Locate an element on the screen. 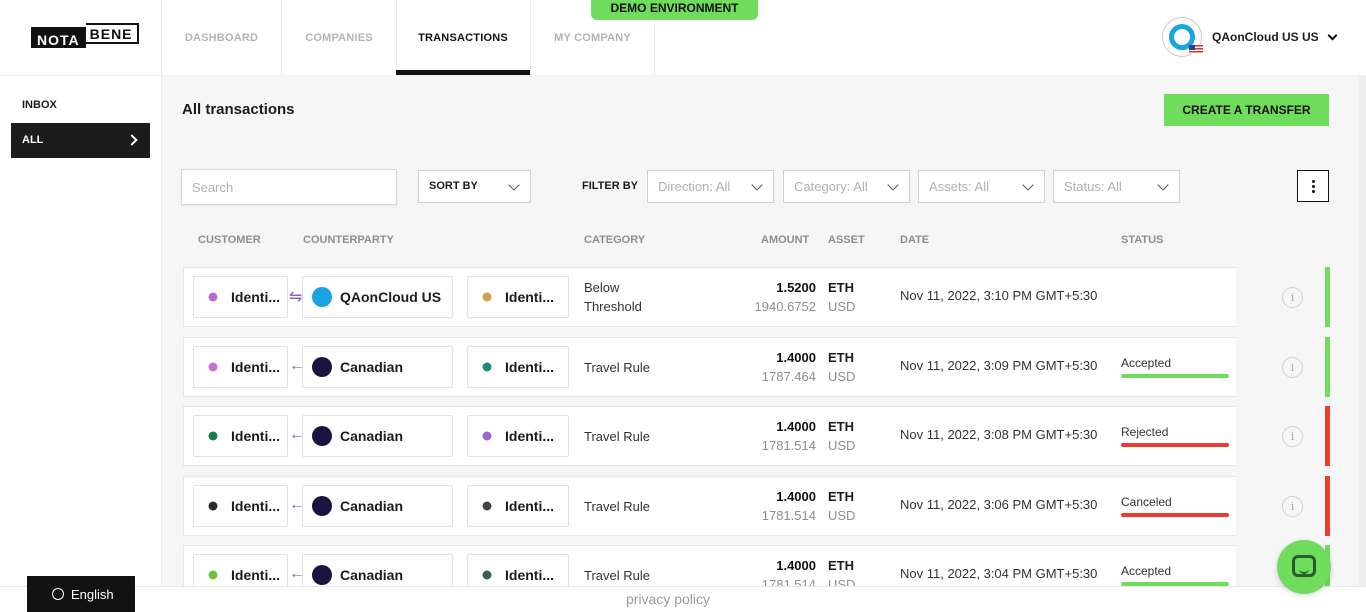  column-header-customer: CUSTOMER is located at coordinates (229, 240).